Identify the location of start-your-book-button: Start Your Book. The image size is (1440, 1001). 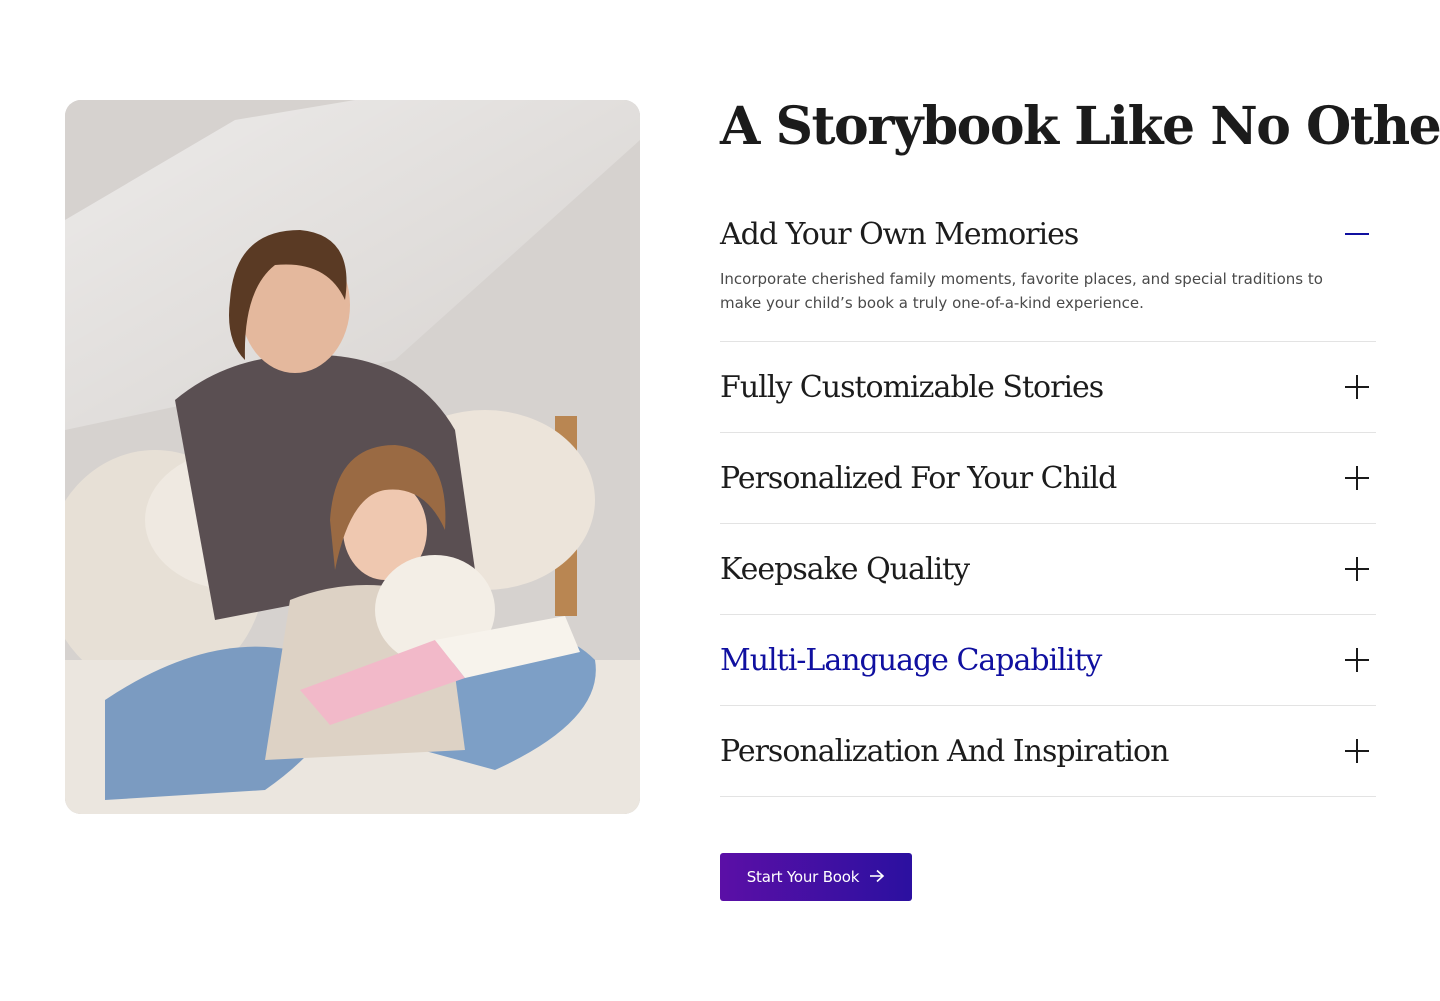
(816, 877).